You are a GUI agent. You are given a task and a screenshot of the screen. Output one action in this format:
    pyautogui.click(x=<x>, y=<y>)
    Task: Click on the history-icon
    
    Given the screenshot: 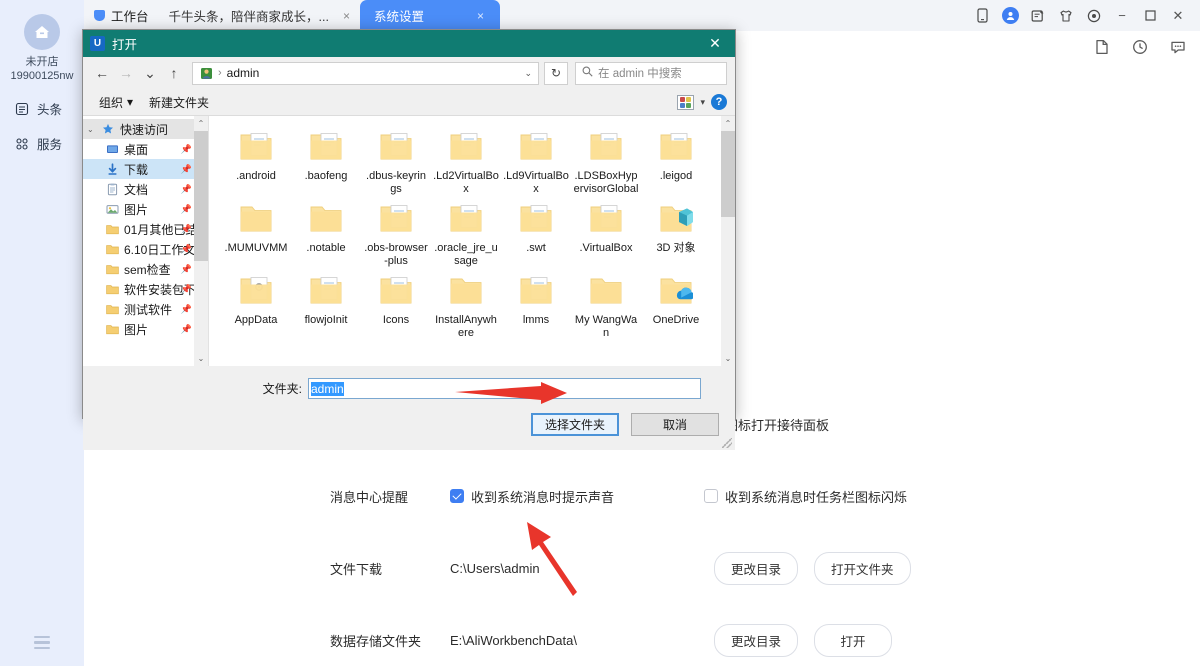 What is the action you would take?
    pyautogui.click(x=1140, y=47)
    